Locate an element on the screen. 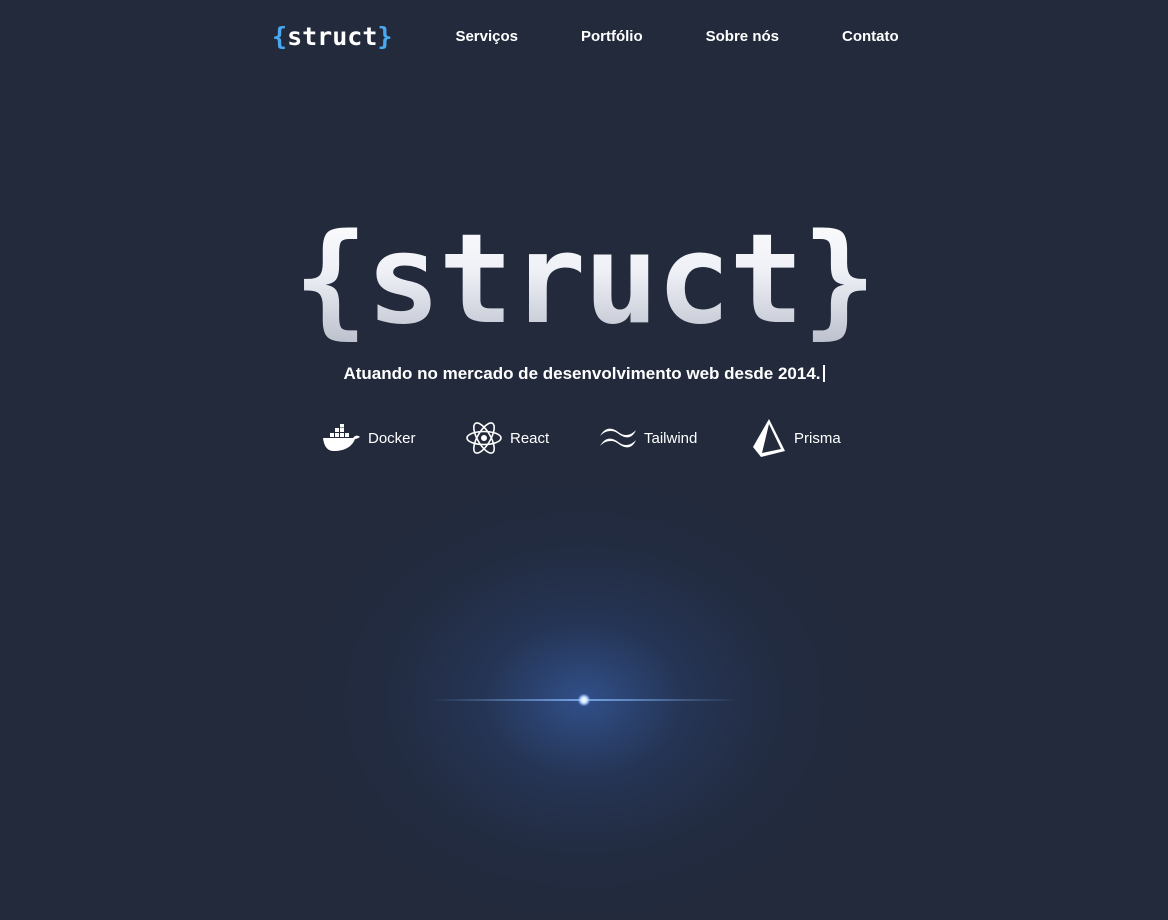  tech-label-prisma: Prisma is located at coordinates (817, 438).